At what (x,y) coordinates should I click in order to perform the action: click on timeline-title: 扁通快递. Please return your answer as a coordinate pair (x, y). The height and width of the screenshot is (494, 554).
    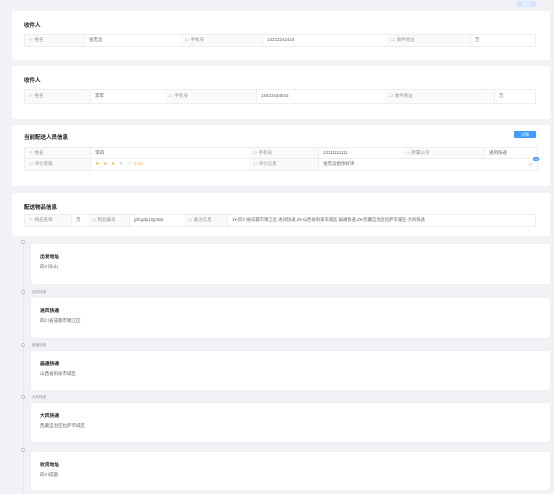
    Looking at the image, I should click on (50, 364).